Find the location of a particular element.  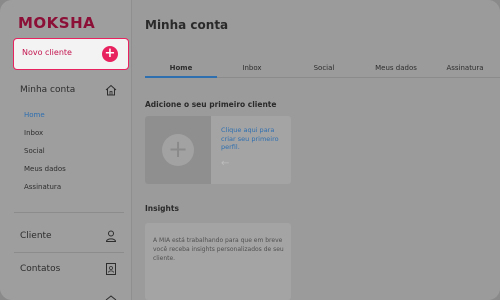

tab-social: Social is located at coordinates (324, 68).